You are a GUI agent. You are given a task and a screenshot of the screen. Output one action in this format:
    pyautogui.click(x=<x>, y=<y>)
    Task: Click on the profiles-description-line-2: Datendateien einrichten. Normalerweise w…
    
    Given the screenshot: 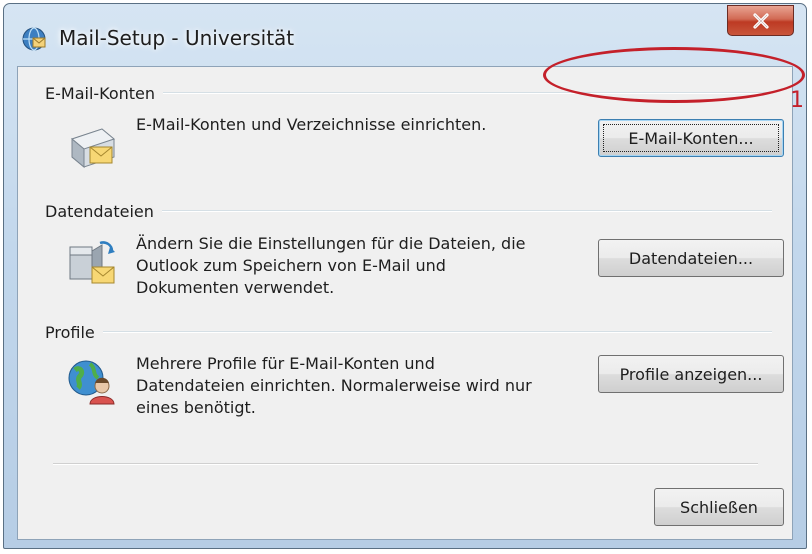 What is the action you would take?
    pyautogui.click(x=334, y=385)
    